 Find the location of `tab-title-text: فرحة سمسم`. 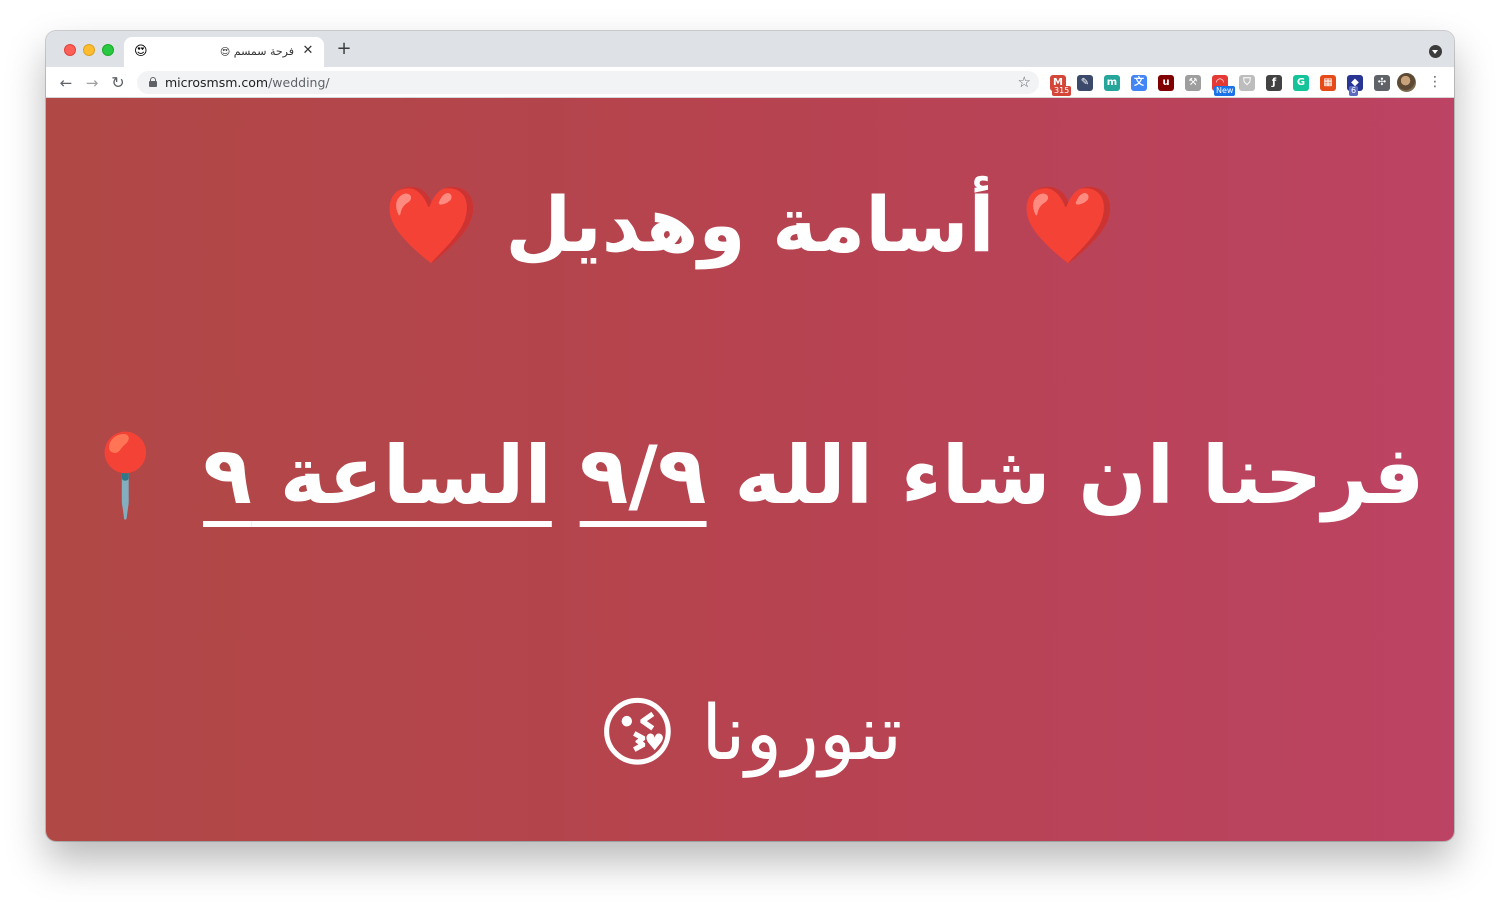

tab-title-text: فرحة سمسم is located at coordinates (263, 51).